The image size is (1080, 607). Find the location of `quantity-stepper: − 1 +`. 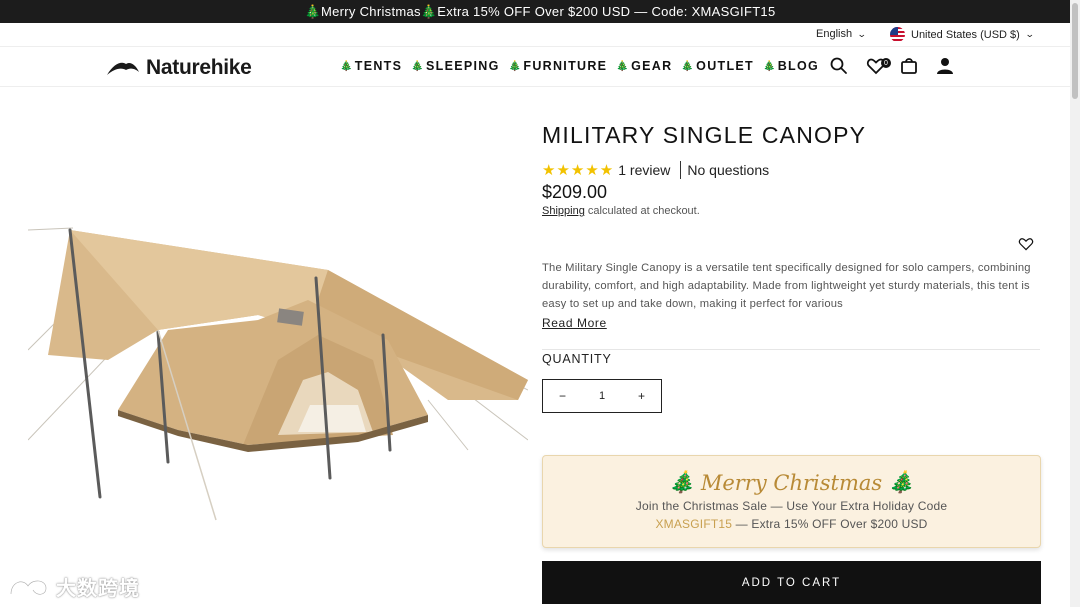

quantity-stepper: − 1 + is located at coordinates (602, 396).